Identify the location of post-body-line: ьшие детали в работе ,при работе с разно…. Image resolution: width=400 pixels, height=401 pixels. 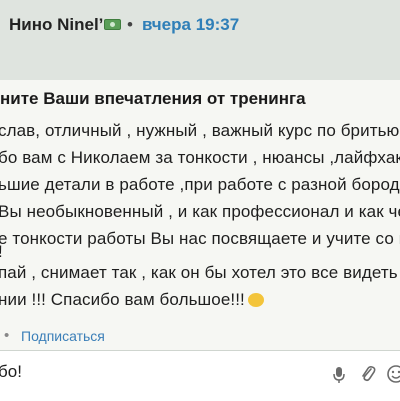
(200, 184).